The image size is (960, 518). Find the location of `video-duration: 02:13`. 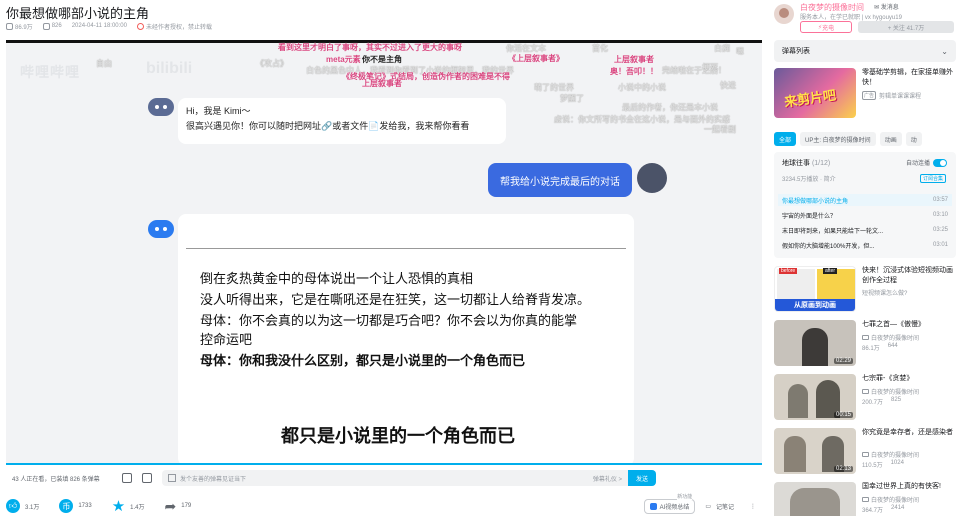

video-duration: 02:13 is located at coordinates (843, 469).